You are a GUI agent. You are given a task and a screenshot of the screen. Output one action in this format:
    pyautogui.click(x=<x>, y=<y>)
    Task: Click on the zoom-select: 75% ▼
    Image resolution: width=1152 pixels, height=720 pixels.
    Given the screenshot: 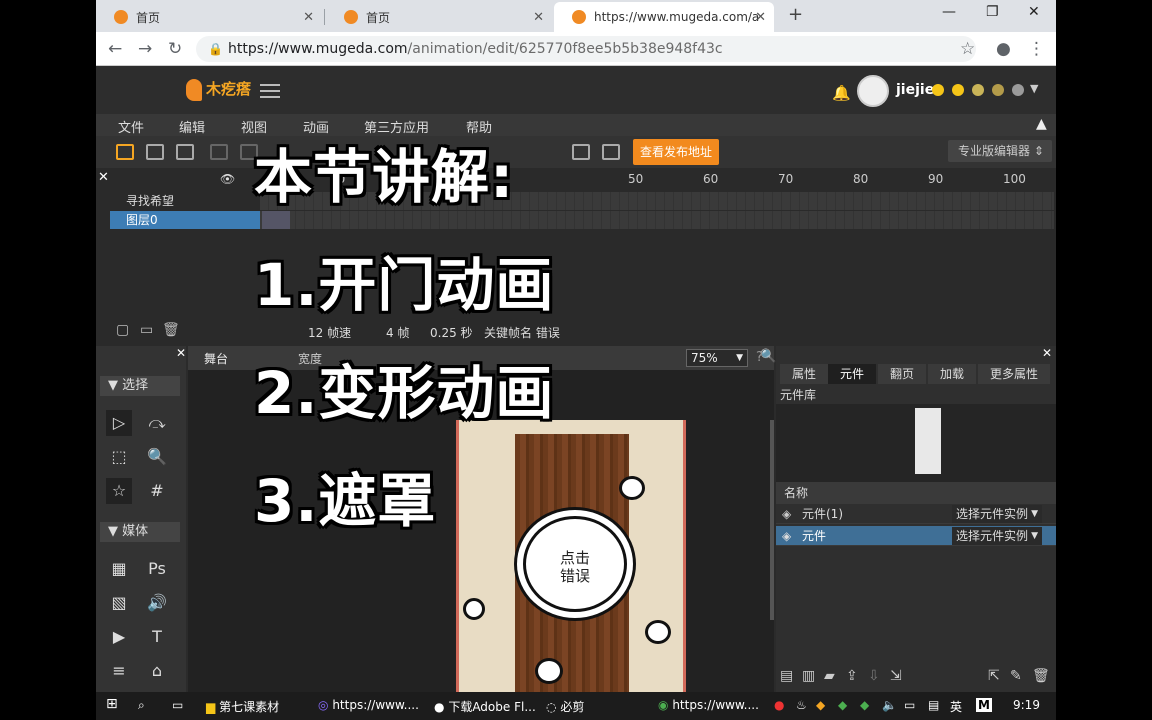 What is the action you would take?
    pyautogui.click(x=717, y=358)
    